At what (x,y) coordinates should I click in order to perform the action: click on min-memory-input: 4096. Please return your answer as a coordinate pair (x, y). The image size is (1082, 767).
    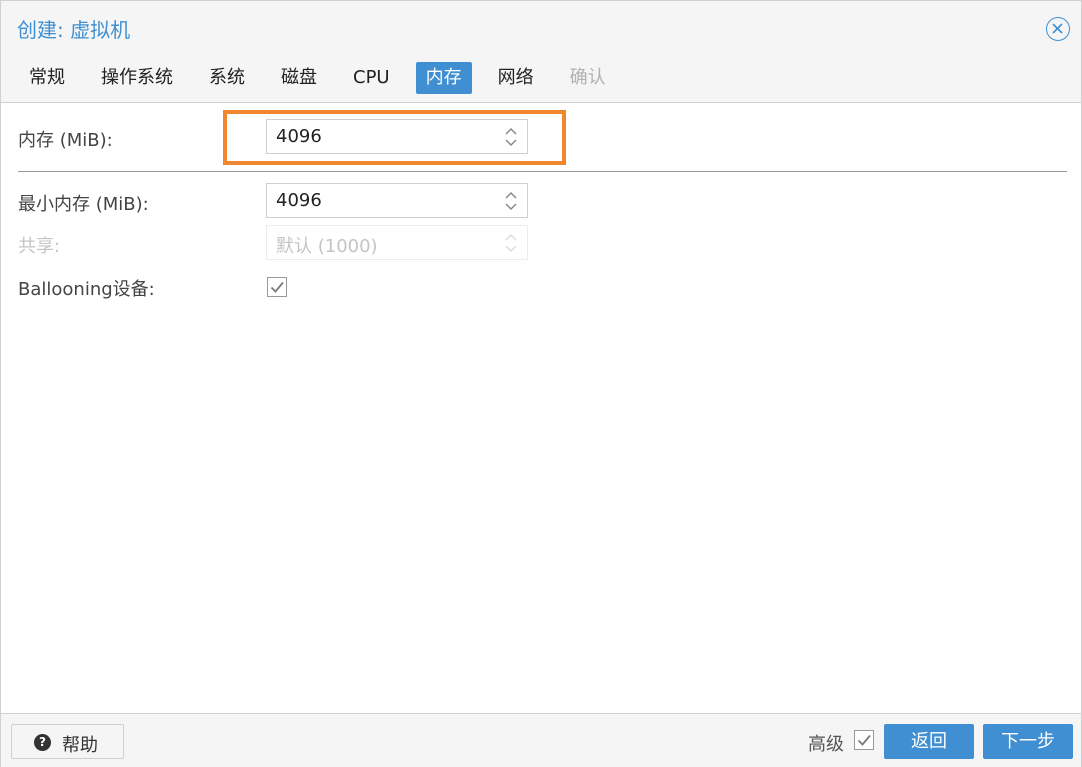
    Looking at the image, I should click on (397, 200).